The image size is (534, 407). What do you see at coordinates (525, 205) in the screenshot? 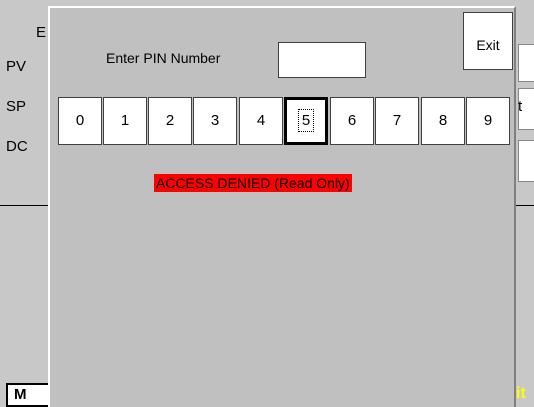
I see `background-divider-right` at bounding box center [525, 205].